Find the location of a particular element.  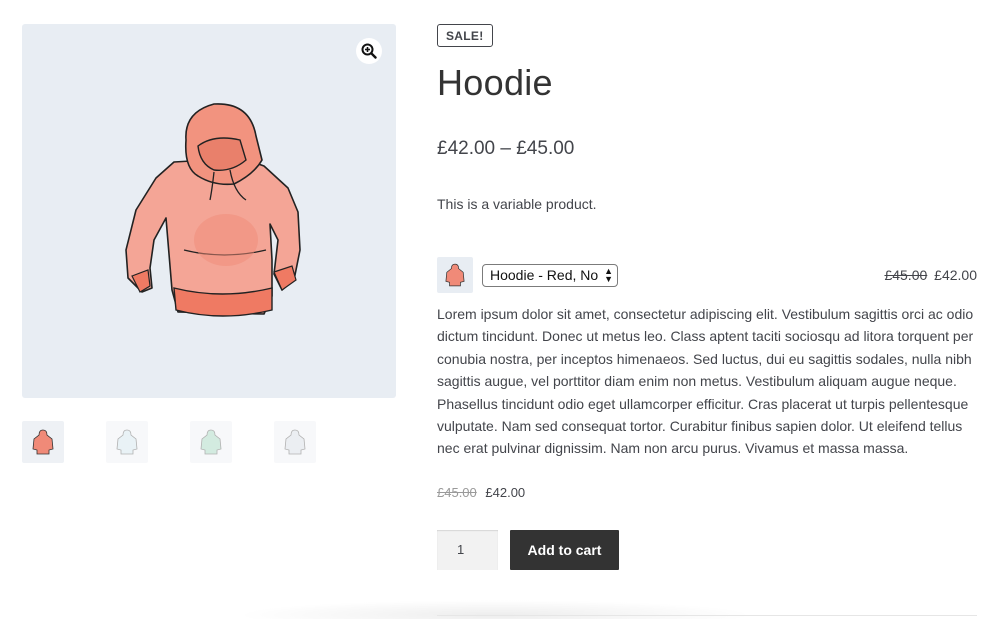

zoom-in-icon is located at coordinates (369, 51).